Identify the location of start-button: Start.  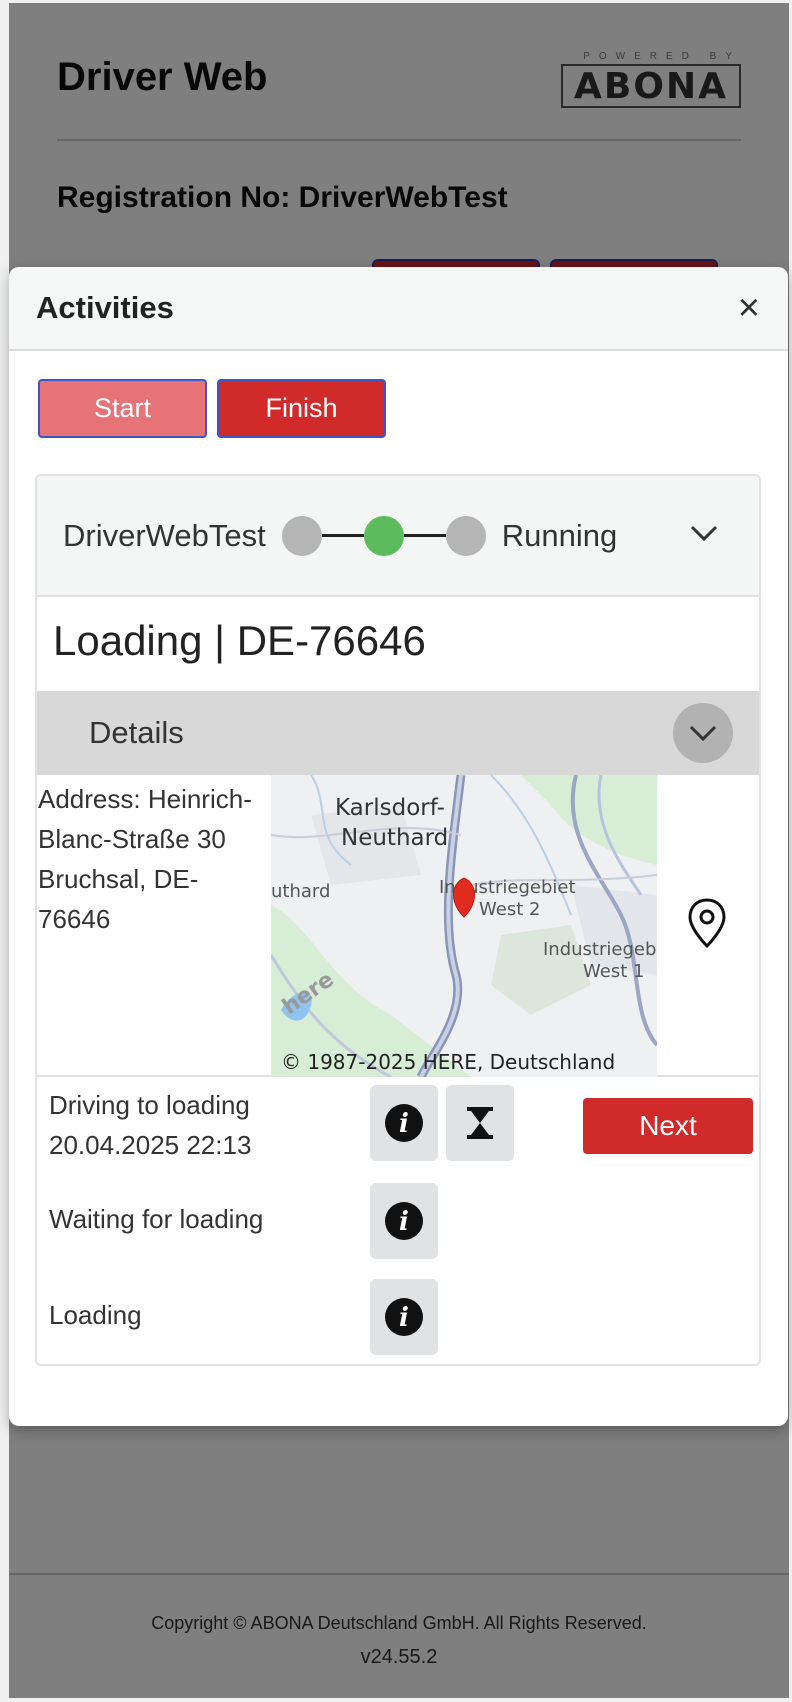
(122, 408).